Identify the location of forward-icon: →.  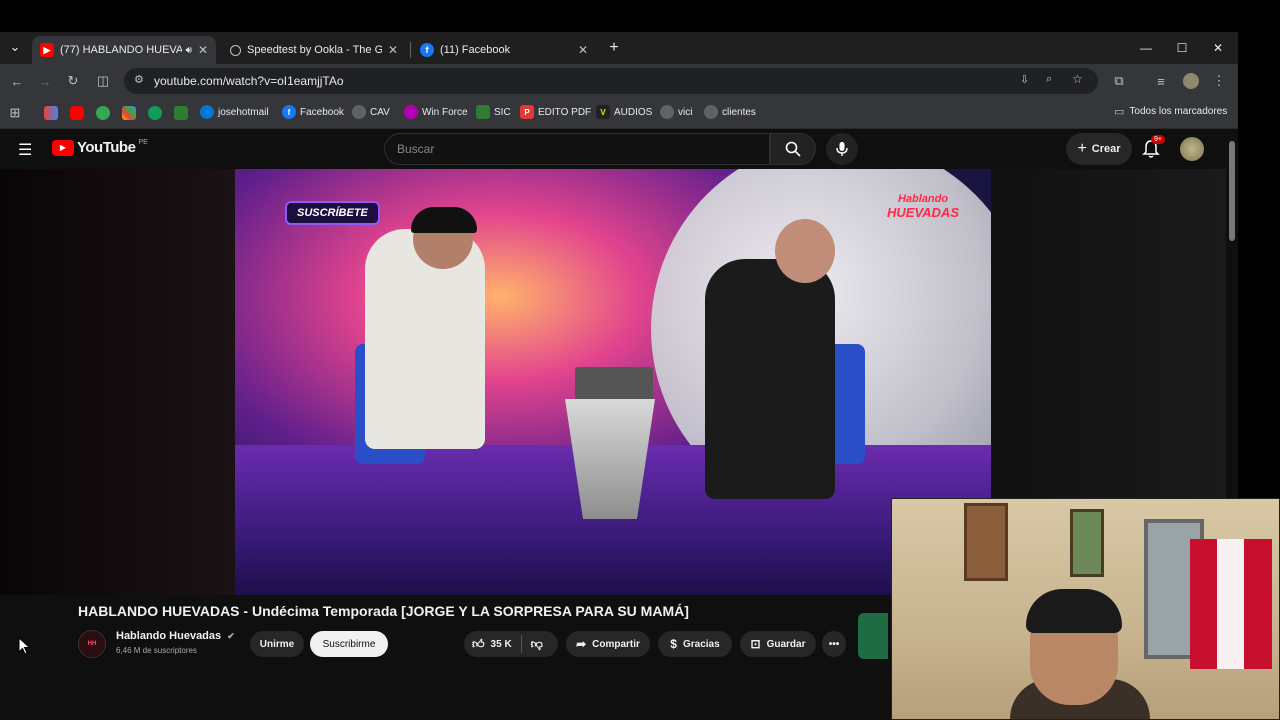
(45, 81).